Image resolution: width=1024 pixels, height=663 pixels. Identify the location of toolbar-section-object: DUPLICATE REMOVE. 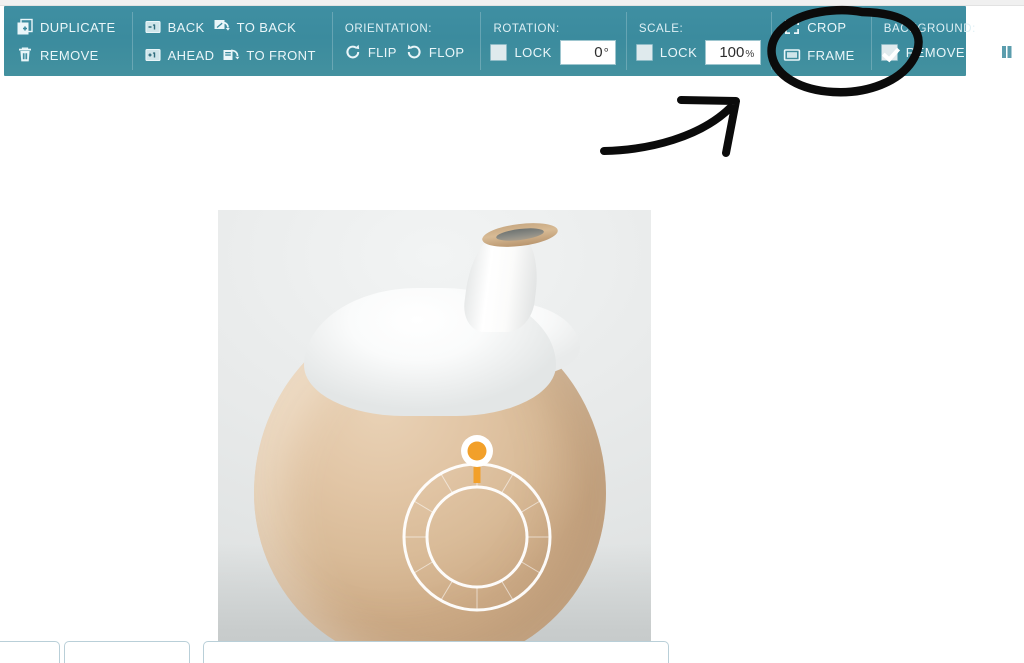
(68, 41).